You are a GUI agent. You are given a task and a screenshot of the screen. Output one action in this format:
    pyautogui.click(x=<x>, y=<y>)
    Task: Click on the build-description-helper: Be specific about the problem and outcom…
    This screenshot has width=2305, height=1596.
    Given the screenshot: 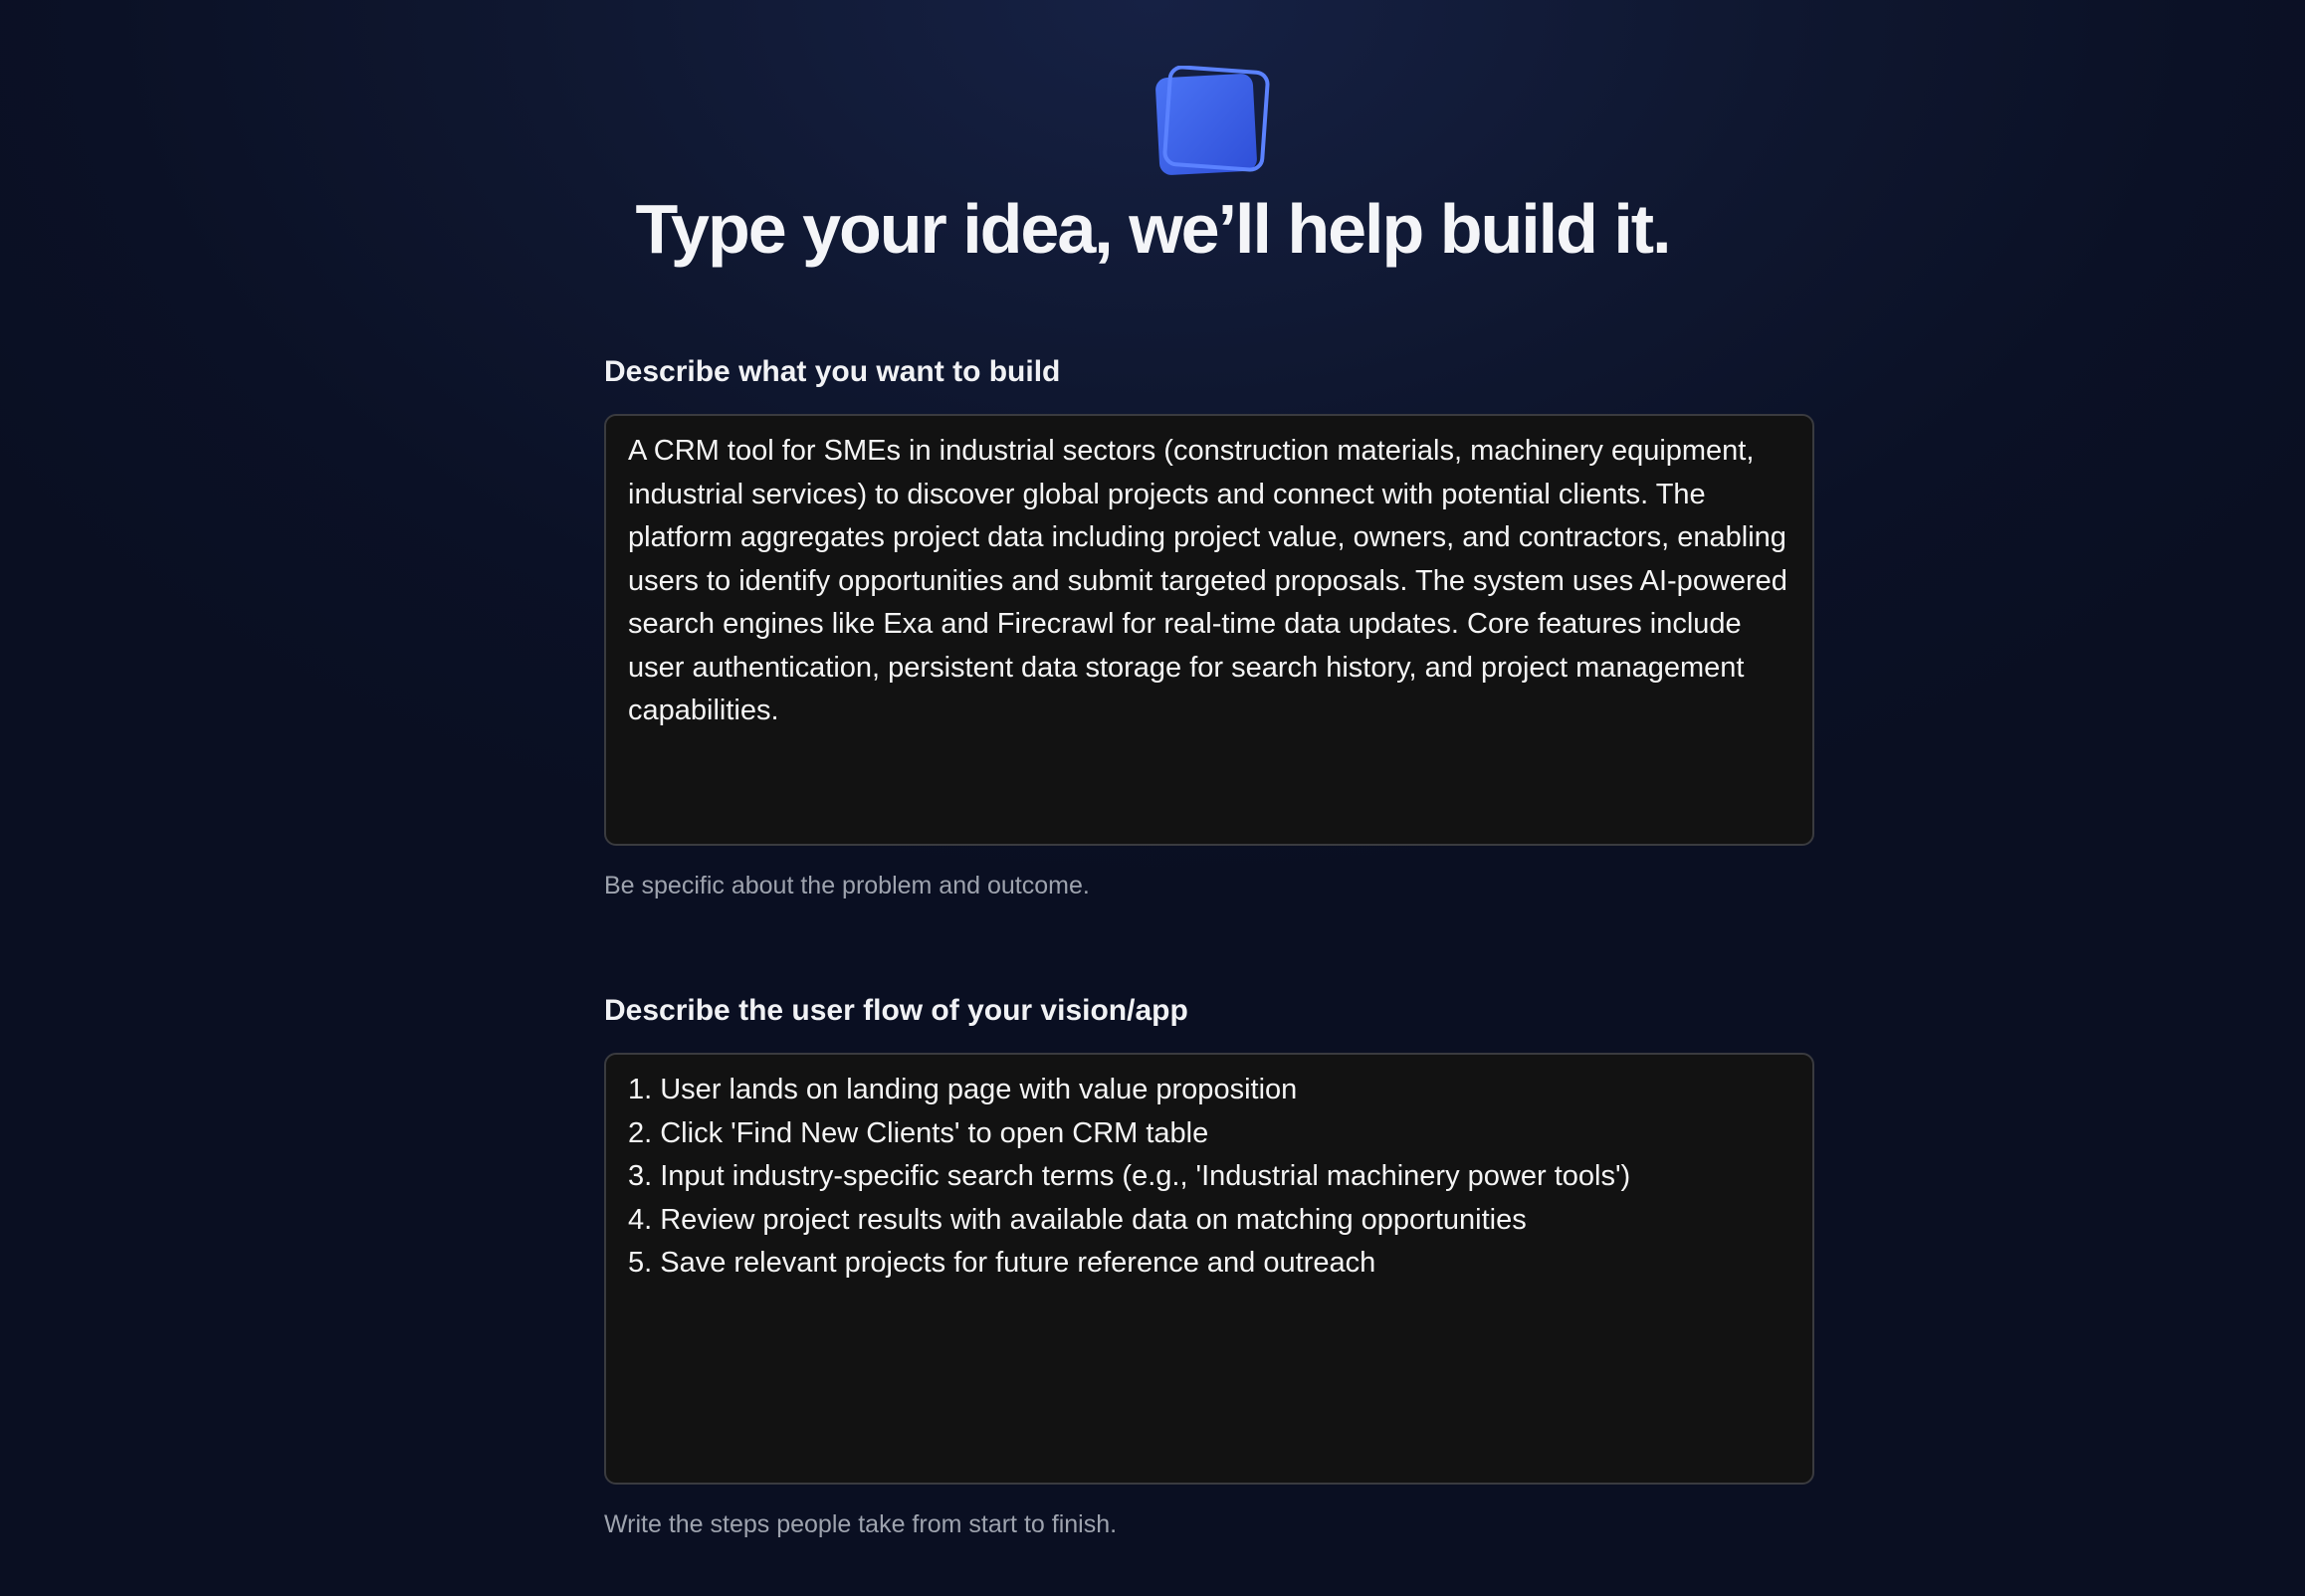 What is the action you would take?
    pyautogui.click(x=847, y=886)
    